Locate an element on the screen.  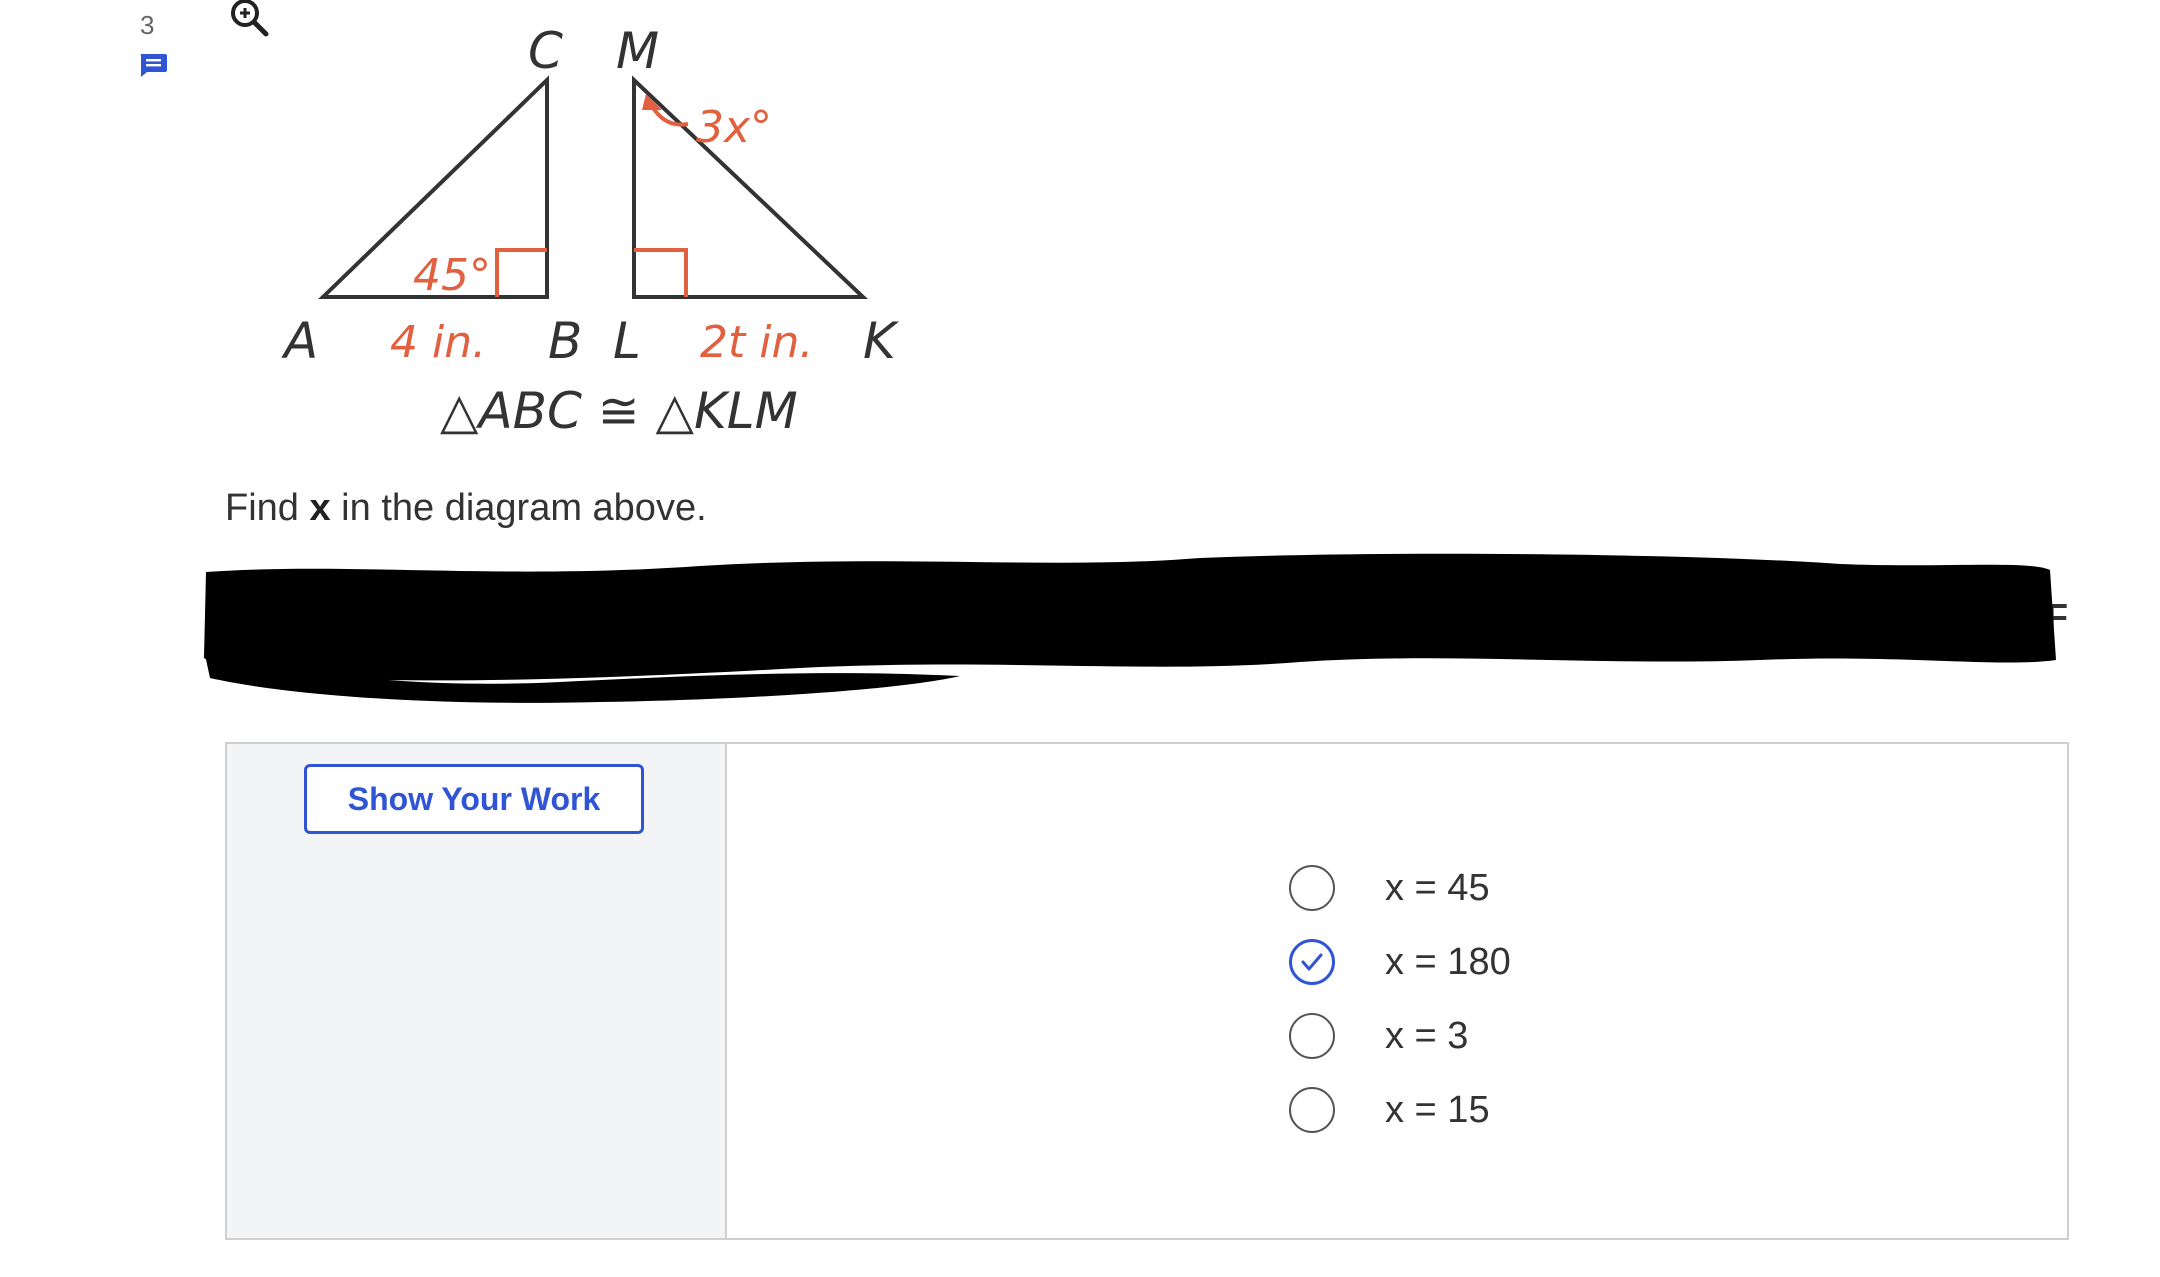
redaction-scribble is located at coordinates (1130, 628).